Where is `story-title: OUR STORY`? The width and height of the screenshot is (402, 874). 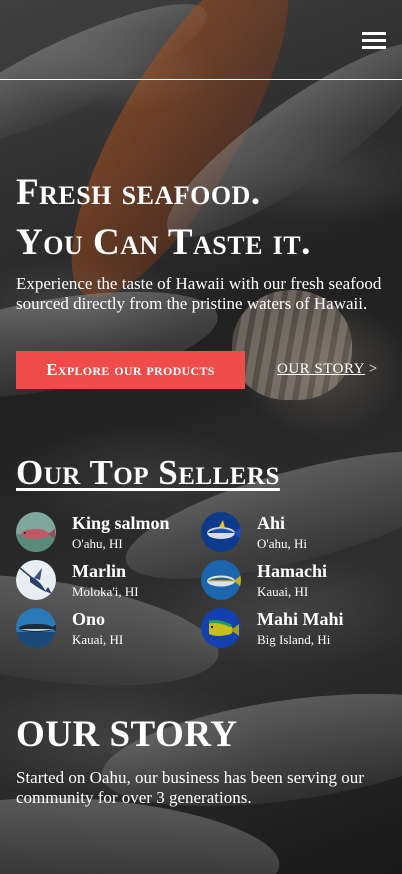
story-title: OUR STORY is located at coordinates (127, 734).